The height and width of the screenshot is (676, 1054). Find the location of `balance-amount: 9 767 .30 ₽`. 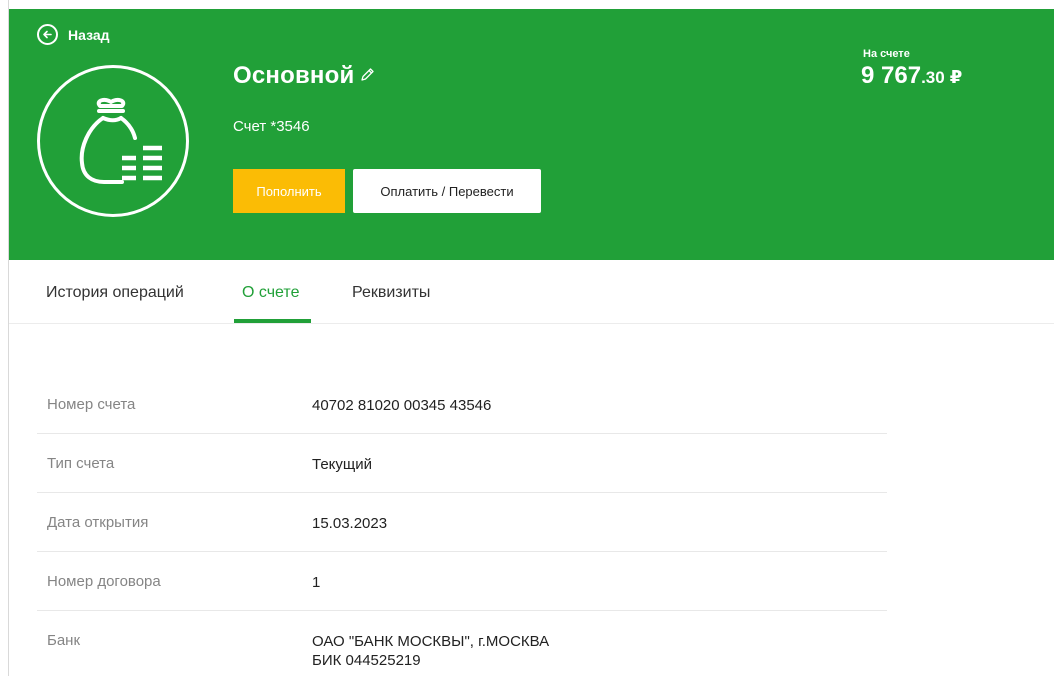

balance-amount: 9 767 .30 ₽ is located at coordinates (911, 76).